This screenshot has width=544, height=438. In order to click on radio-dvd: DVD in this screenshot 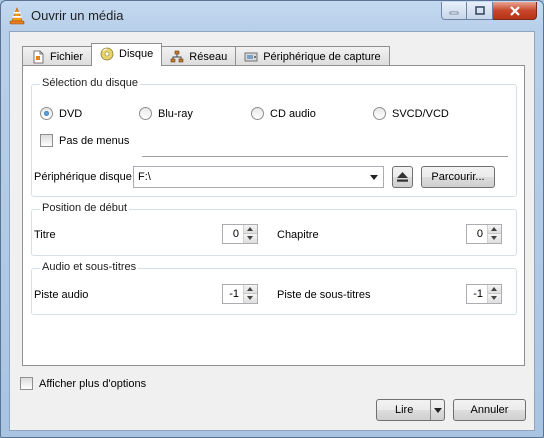, I will do `click(61, 113)`.